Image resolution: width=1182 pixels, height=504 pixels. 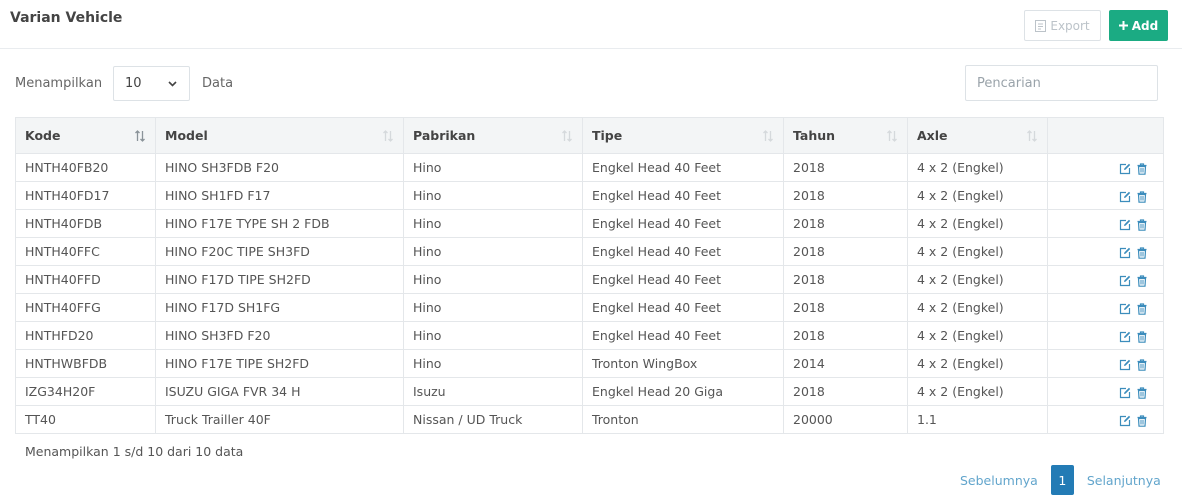 I want to click on column-header-model: Model, so click(x=279, y=135).